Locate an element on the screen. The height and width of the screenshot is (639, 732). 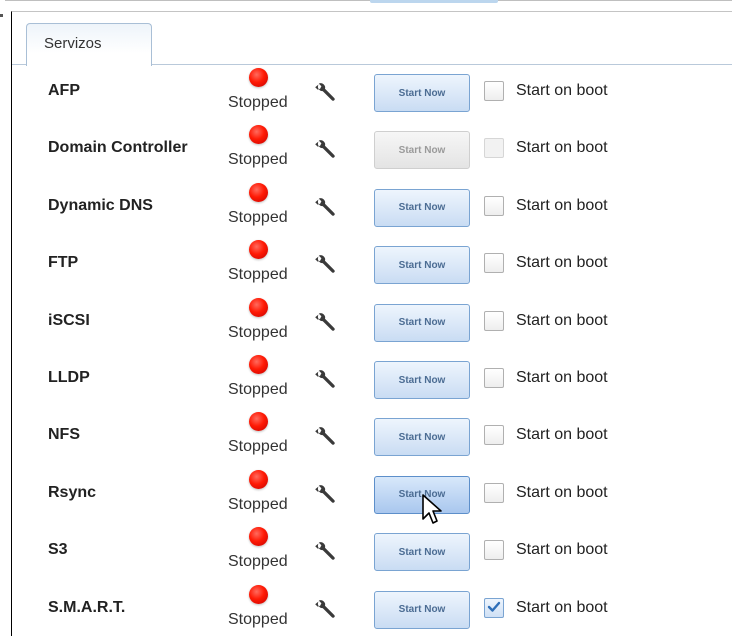
checkmark-icon is located at coordinates (494, 607).